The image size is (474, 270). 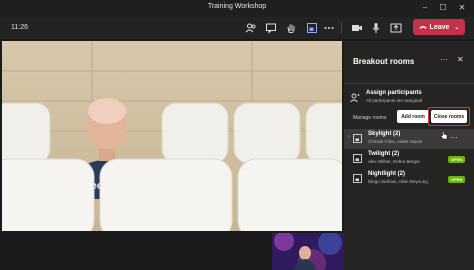 What do you see at coordinates (444, 135) in the screenshot?
I see `hand-cursor-icon` at bounding box center [444, 135].